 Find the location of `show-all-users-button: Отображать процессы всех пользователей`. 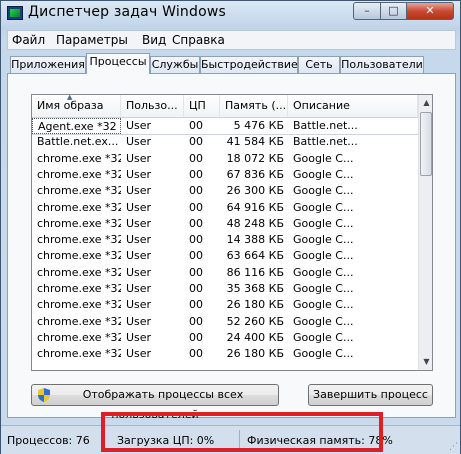

show-all-users-button: Отображать процессы всех пользователей is located at coordinates (155, 402).